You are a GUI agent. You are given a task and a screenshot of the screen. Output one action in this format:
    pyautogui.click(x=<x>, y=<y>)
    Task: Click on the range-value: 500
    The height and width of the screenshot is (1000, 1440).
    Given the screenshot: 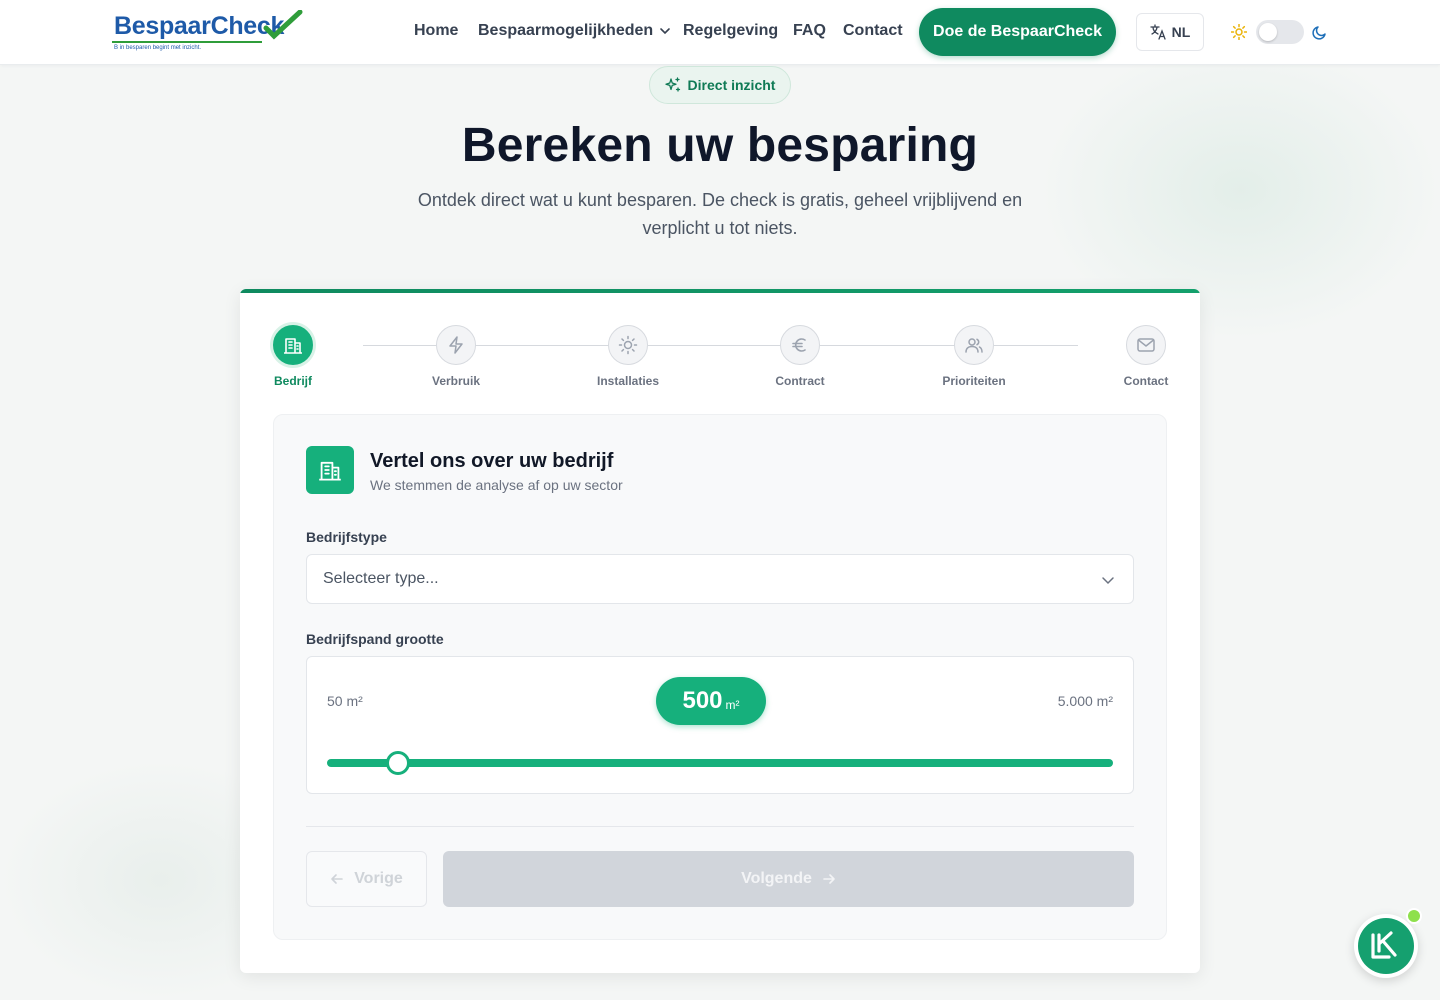 What is the action you would take?
    pyautogui.click(x=702, y=700)
    